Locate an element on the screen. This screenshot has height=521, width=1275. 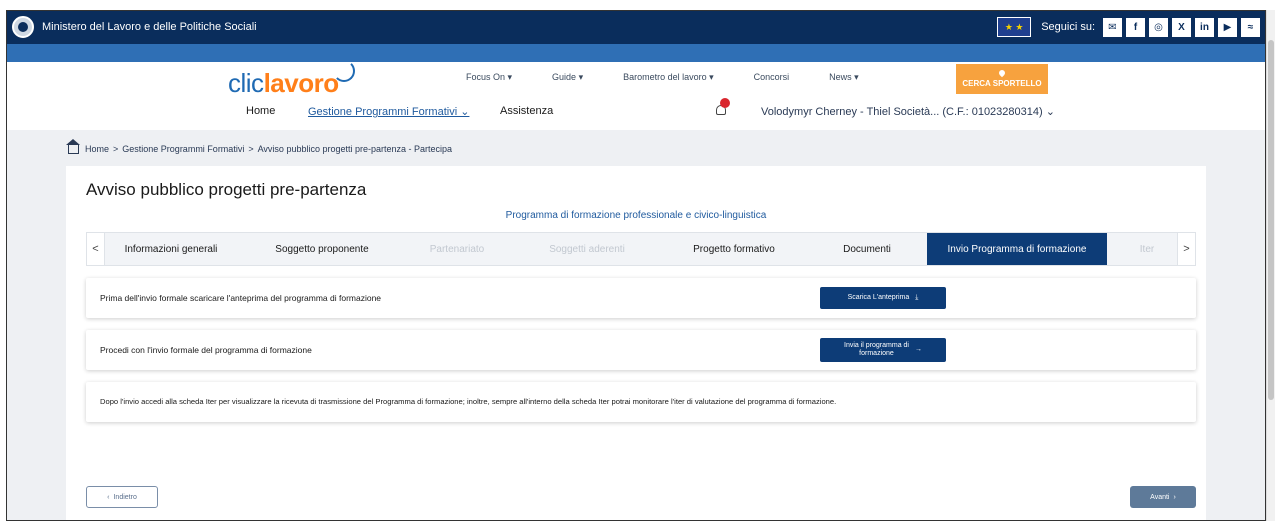
cerca-sportello-button: CERCA SPORTELLO is located at coordinates (1002, 79).